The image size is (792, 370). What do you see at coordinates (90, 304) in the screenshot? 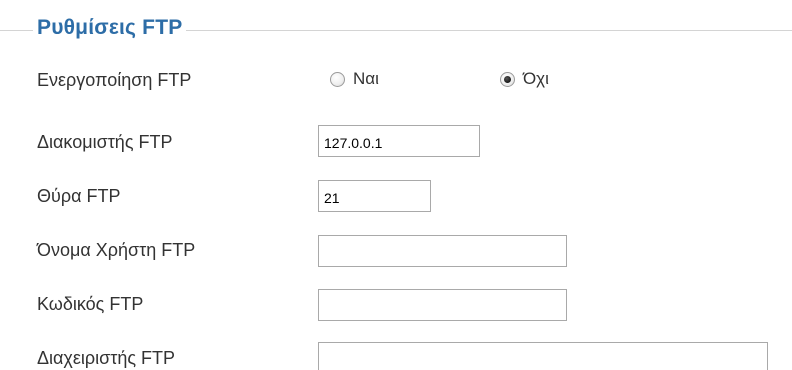
I see `ftp-password-label: Κωδικός FTP` at bounding box center [90, 304].